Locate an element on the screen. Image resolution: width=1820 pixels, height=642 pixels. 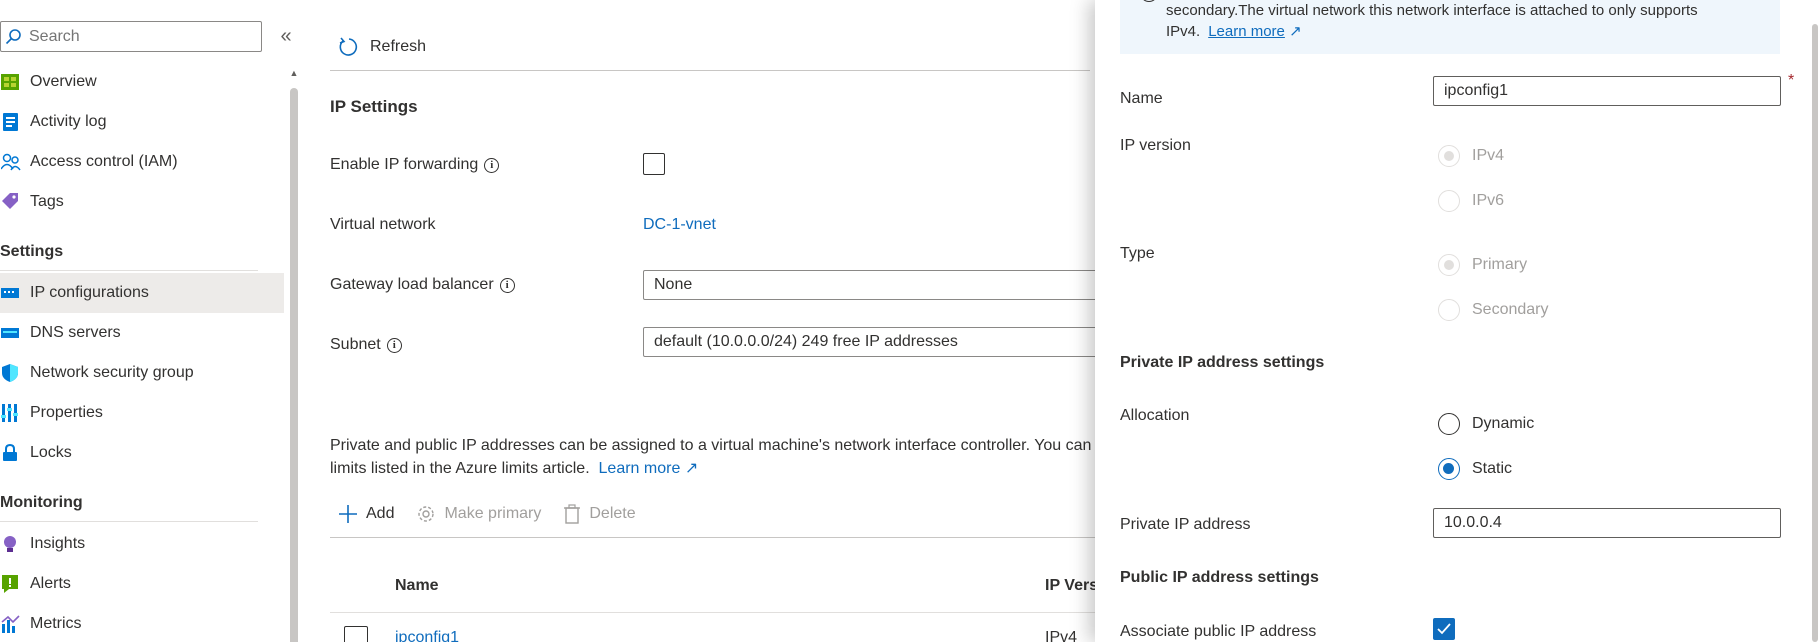
checkmark-icon is located at coordinates (1444, 629).